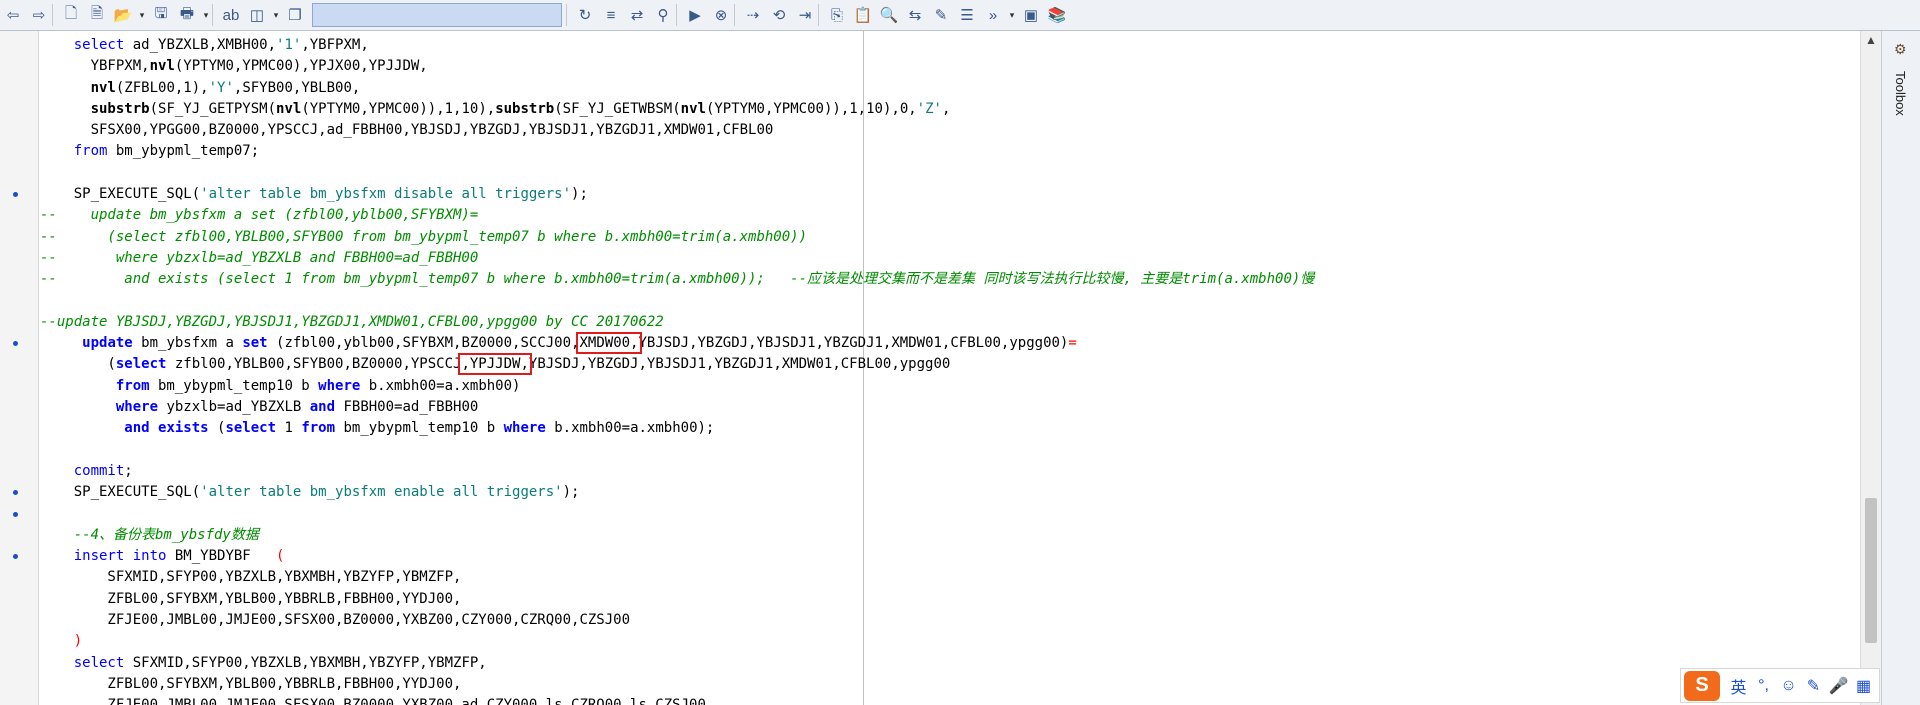  Describe the element at coordinates (1900, 49) in the screenshot. I see `toolbox-icon: ⚙` at that location.